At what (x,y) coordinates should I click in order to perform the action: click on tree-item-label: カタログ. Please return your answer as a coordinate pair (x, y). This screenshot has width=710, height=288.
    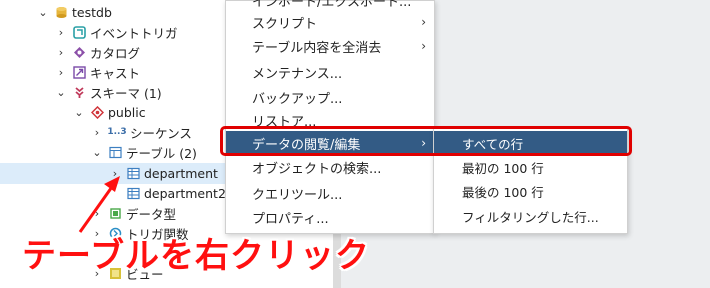
    Looking at the image, I should click on (115, 53).